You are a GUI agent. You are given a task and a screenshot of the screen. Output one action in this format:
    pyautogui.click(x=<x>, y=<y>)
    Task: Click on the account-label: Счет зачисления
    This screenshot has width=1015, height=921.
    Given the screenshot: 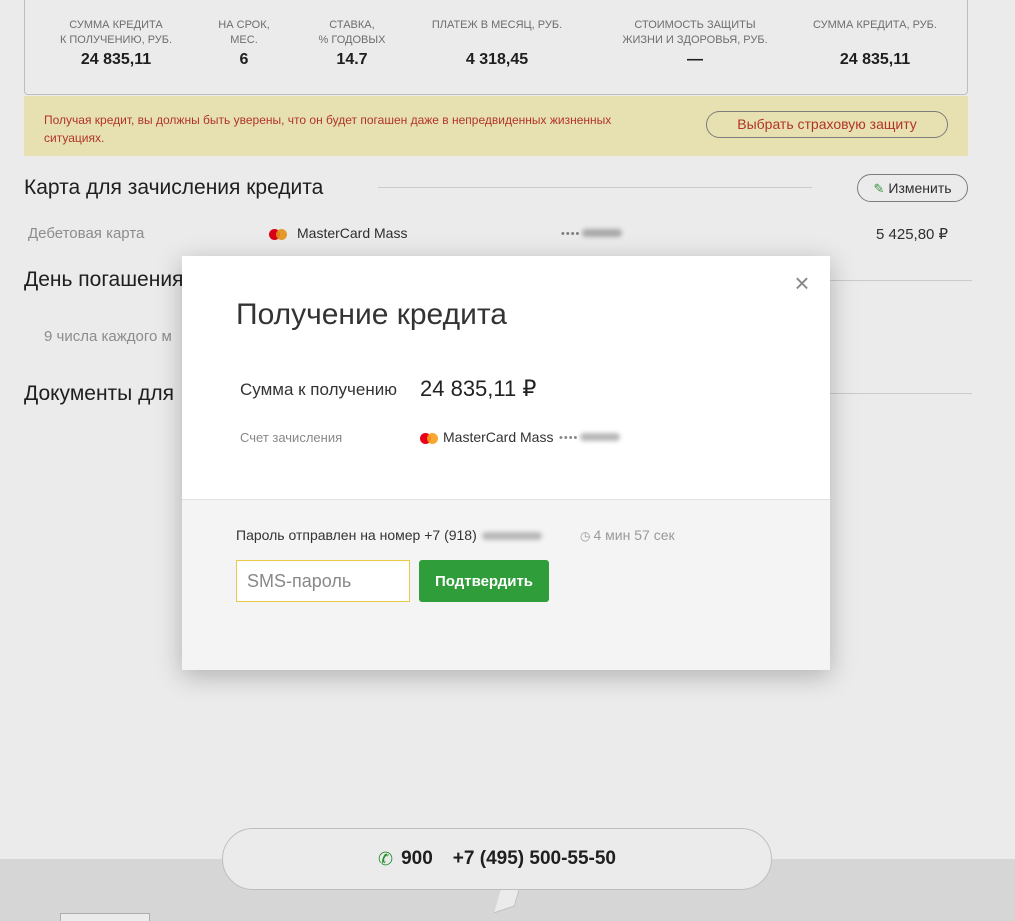 What is the action you would take?
    pyautogui.click(x=291, y=437)
    